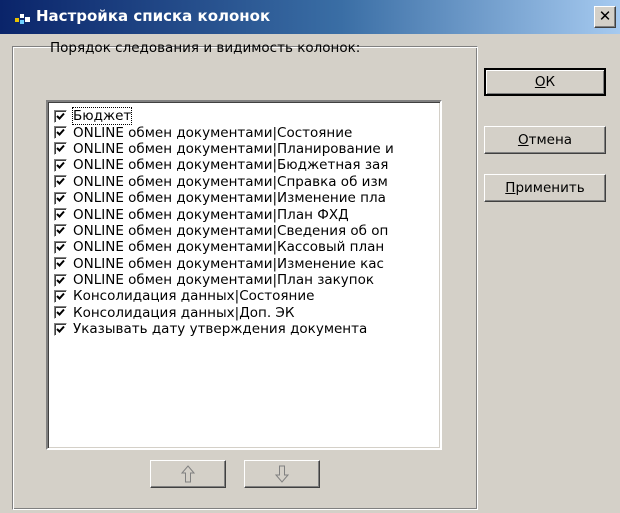 Image resolution: width=620 pixels, height=513 pixels. I want to click on column-label: ONLINE обмен документами|Бюджетная зая, so click(231, 165).